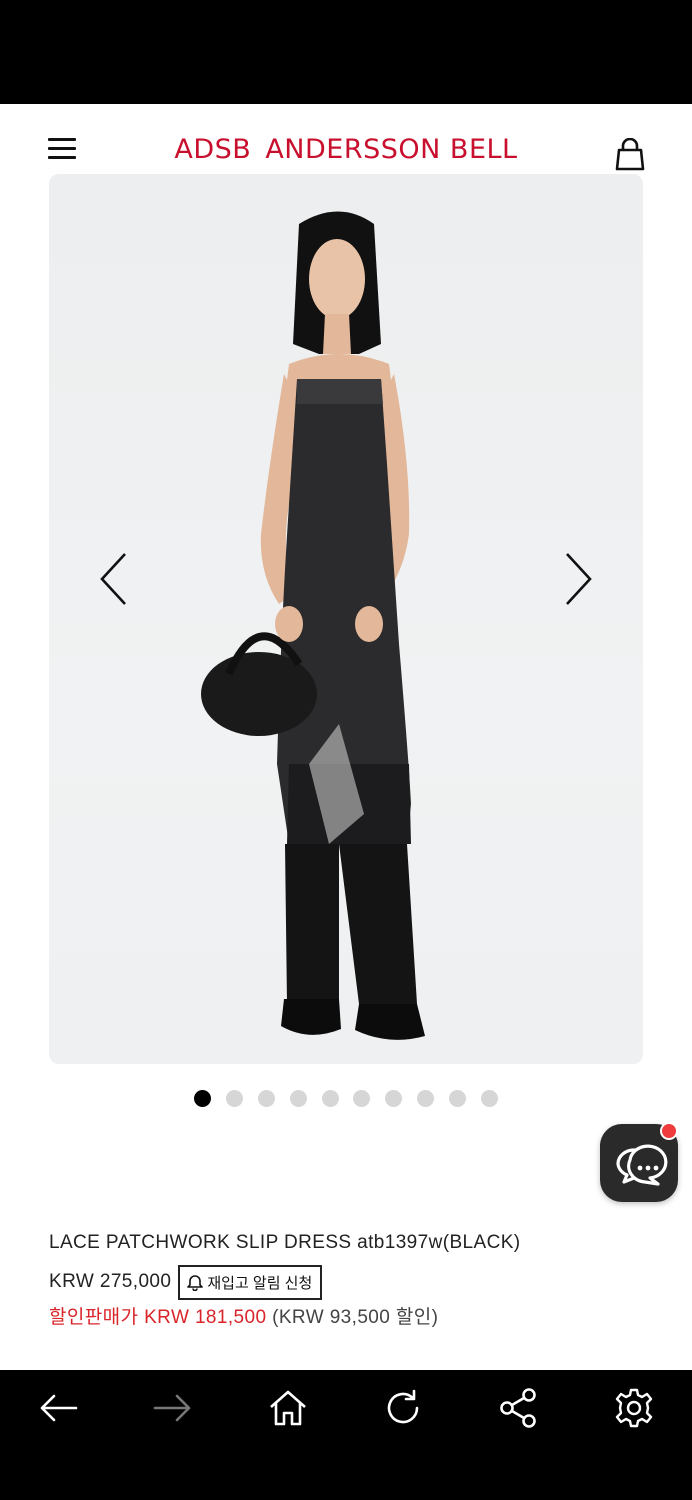 The height and width of the screenshot is (1500, 692). Describe the element at coordinates (391, 149) in the screenshot. I see `brand-name: ANDERSSON BELL` at that location.